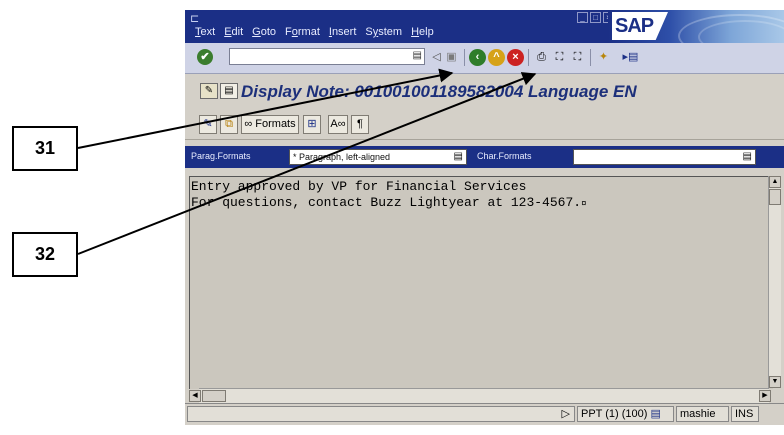 This screenshot has height=435, width=784. I want to click on parag-formats-label: Parag.Formats, so click(221, 156).